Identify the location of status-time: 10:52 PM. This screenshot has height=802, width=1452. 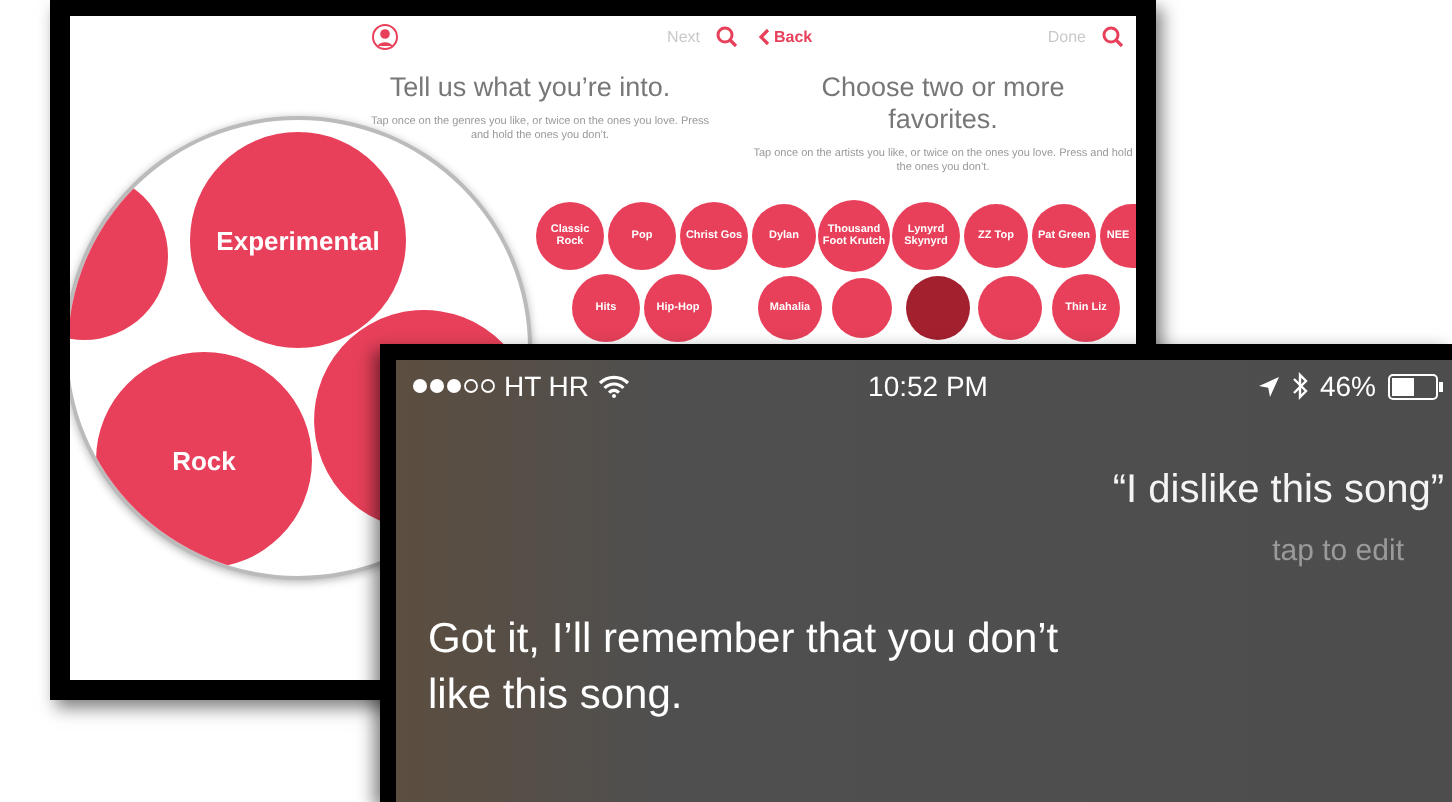
(928, 386).